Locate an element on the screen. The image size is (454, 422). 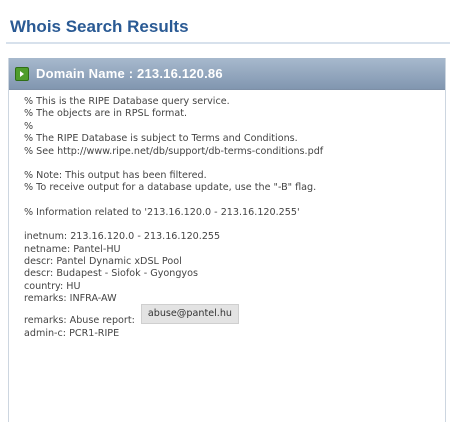
whois-line: % Note: This output has been filtered. is located at coordinates (115, 176).